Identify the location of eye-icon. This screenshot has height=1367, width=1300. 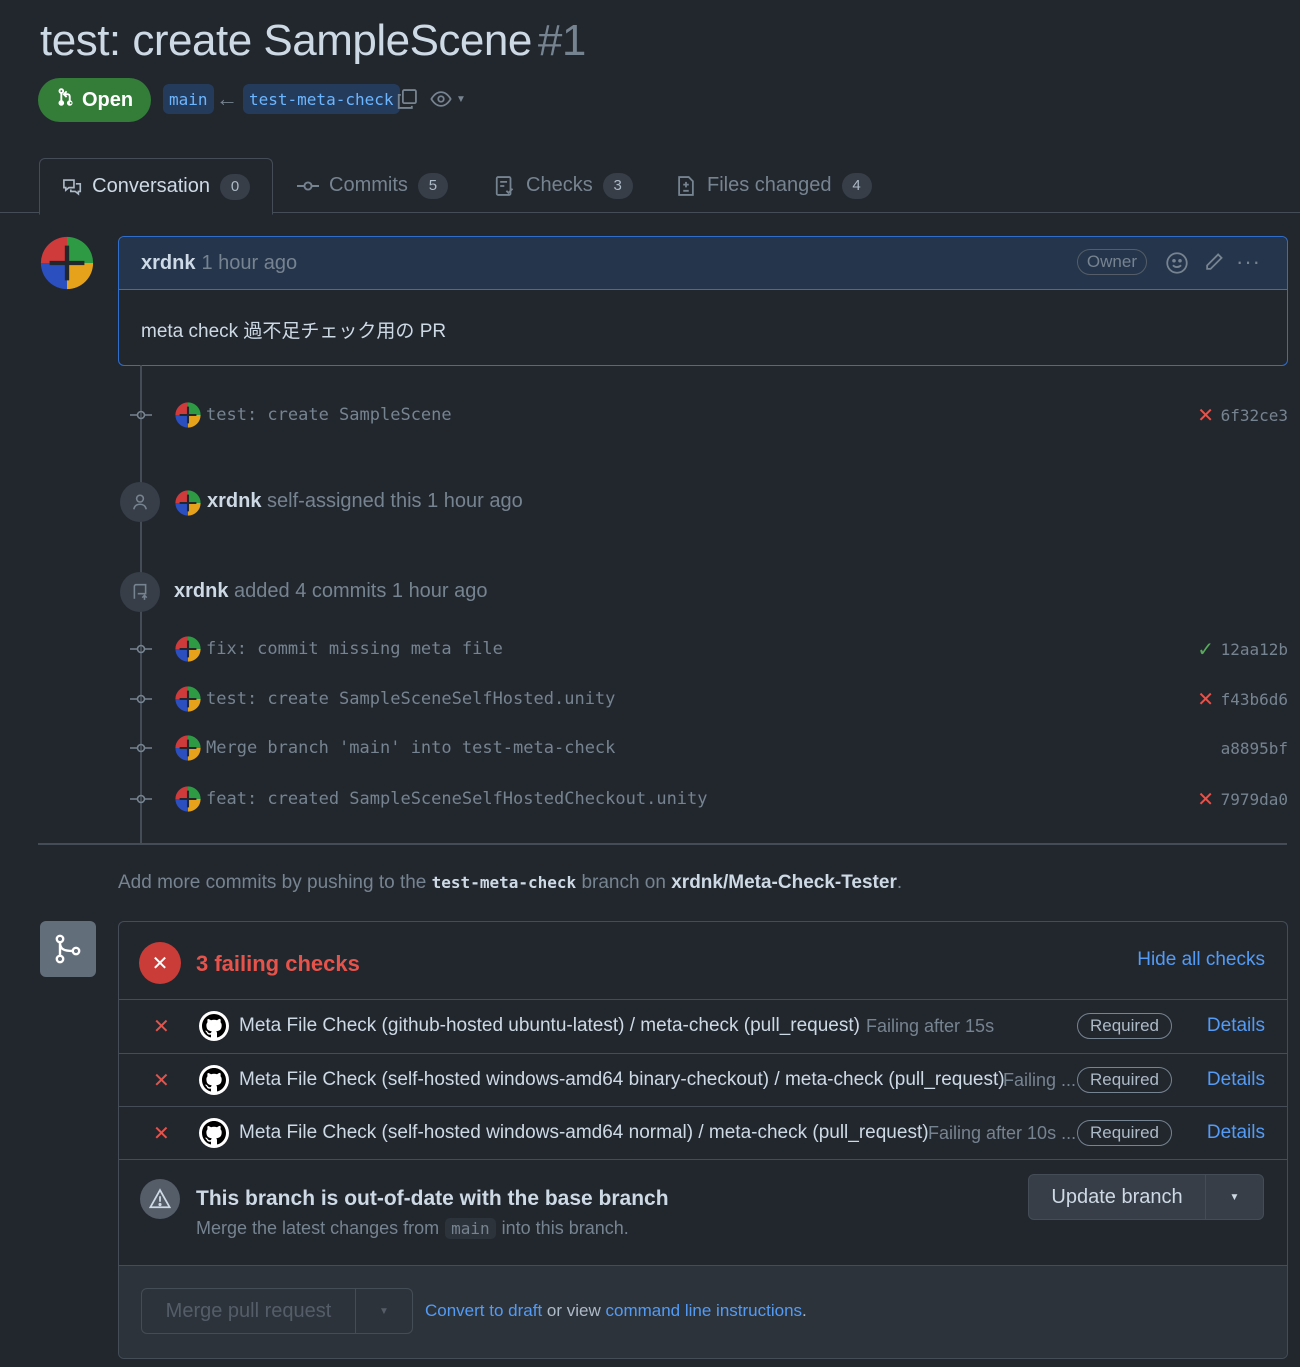
(441, 99).